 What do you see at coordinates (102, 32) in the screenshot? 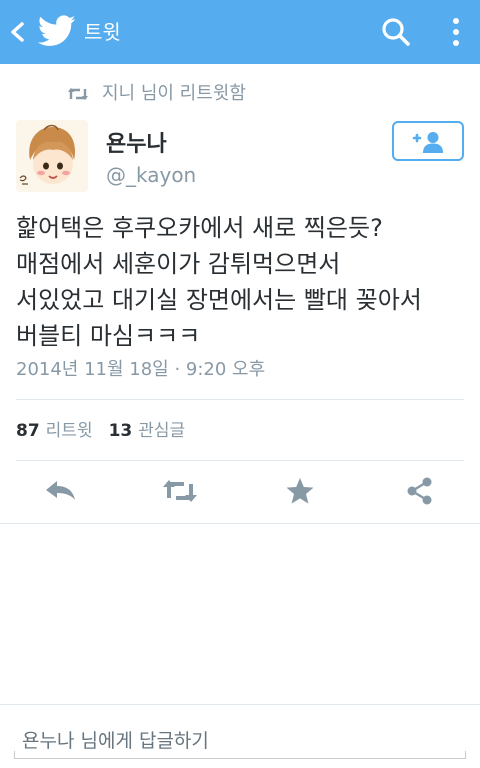
I see `page-title: 트윗` at bounding box center [102, 32].